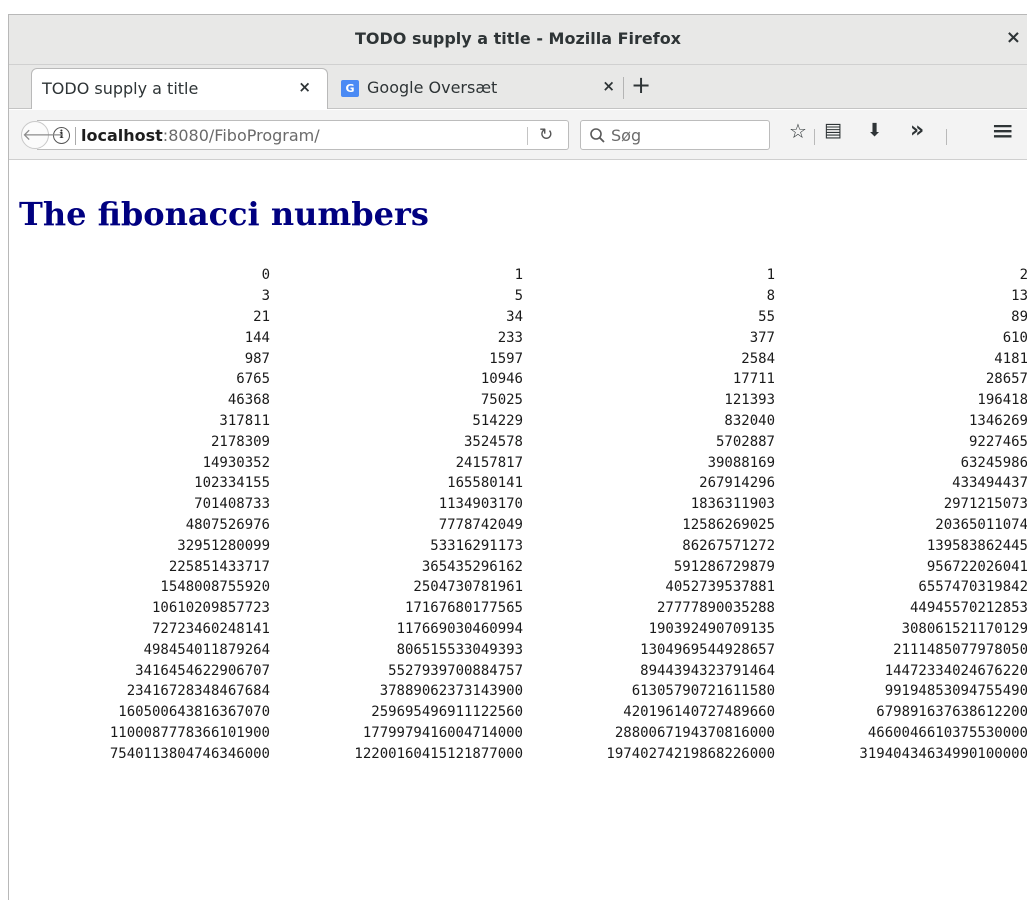  I want to click on table-cell: 377, so click(762, 337).